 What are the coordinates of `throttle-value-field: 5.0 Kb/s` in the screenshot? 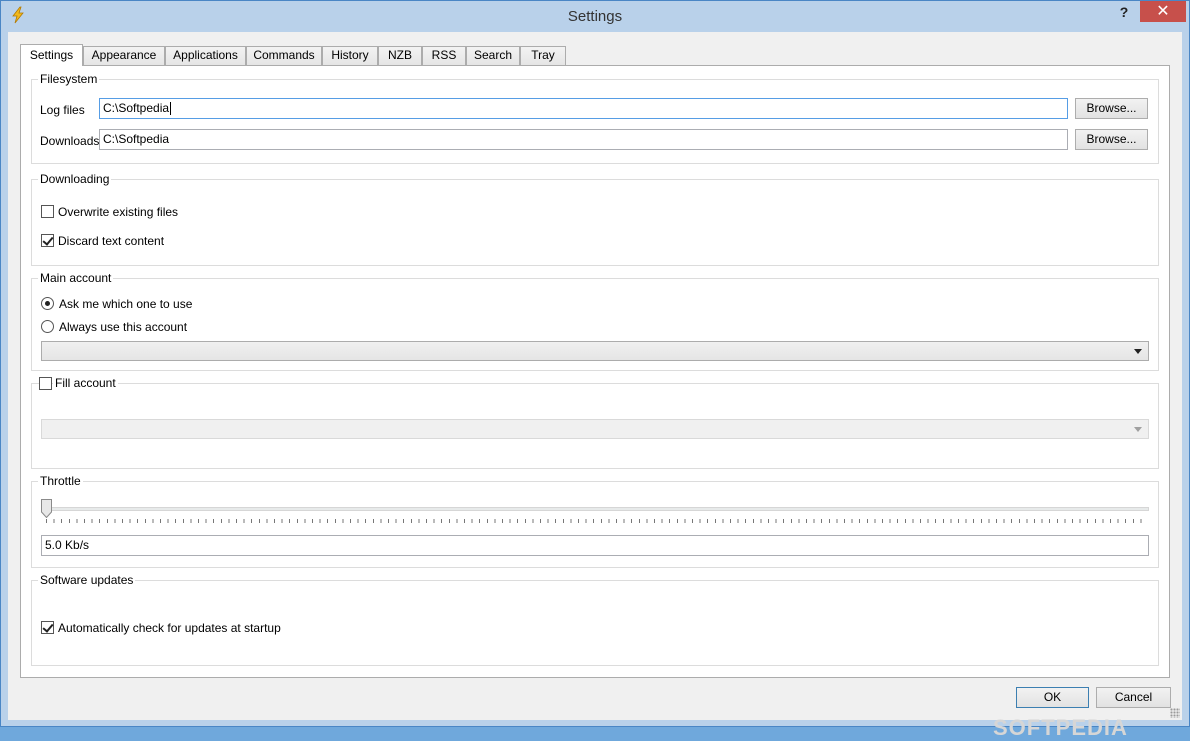 It's located at (595, 545).